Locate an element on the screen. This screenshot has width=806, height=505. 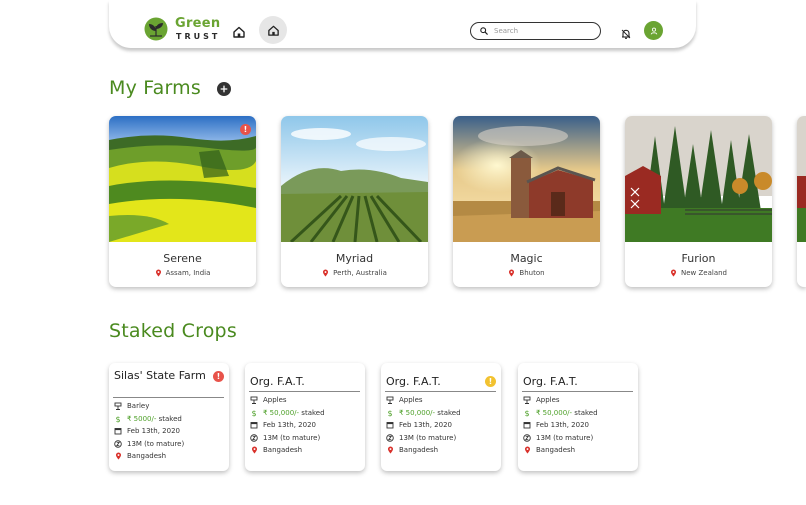
stake-amount: ₹ 5000/- is located at coordinates (142, 418).